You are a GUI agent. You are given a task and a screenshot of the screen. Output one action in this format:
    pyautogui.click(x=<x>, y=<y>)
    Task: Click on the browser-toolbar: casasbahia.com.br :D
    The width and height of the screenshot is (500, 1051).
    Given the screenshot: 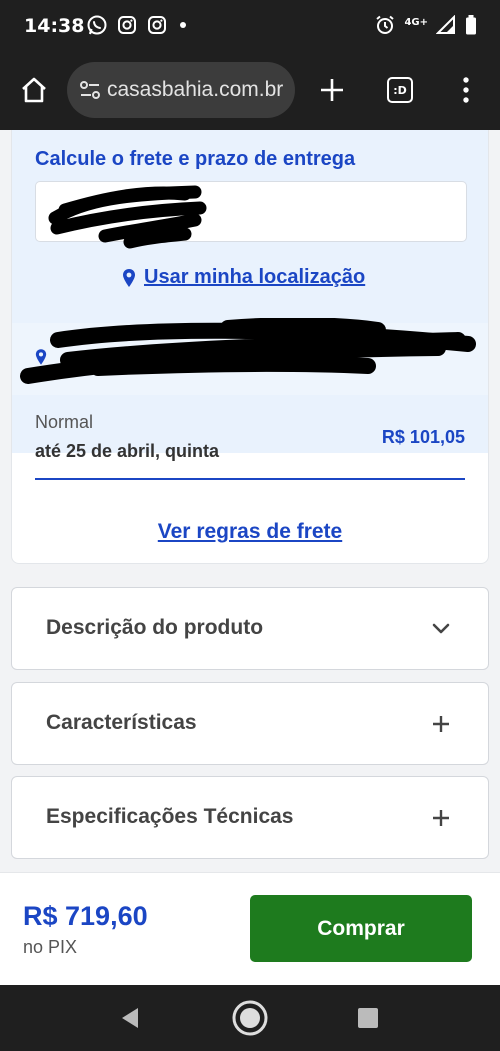 What is the action you would take?
    pyautogui.click(x=250, y=91)
    